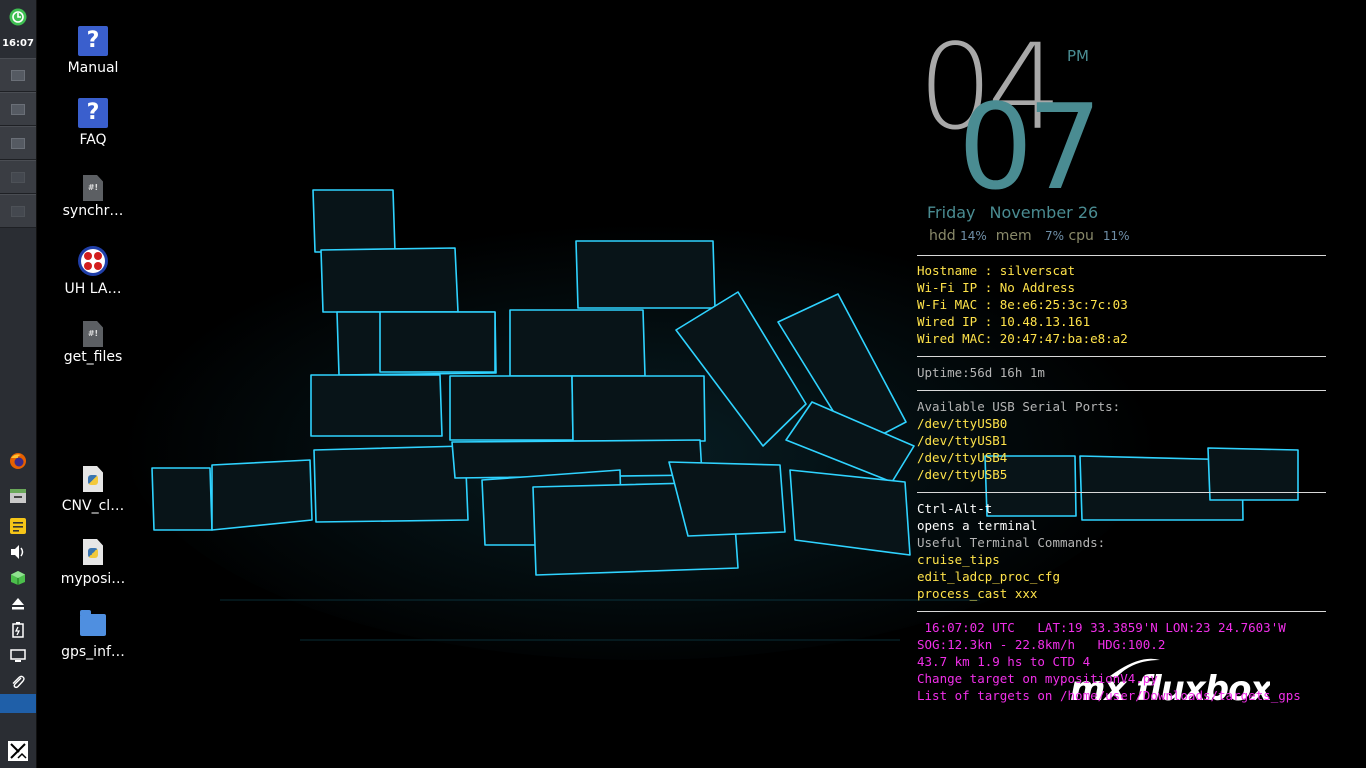 The height and width of the screenshot is (768, 1366). I want to click on eject-icon, so click(18, 604).